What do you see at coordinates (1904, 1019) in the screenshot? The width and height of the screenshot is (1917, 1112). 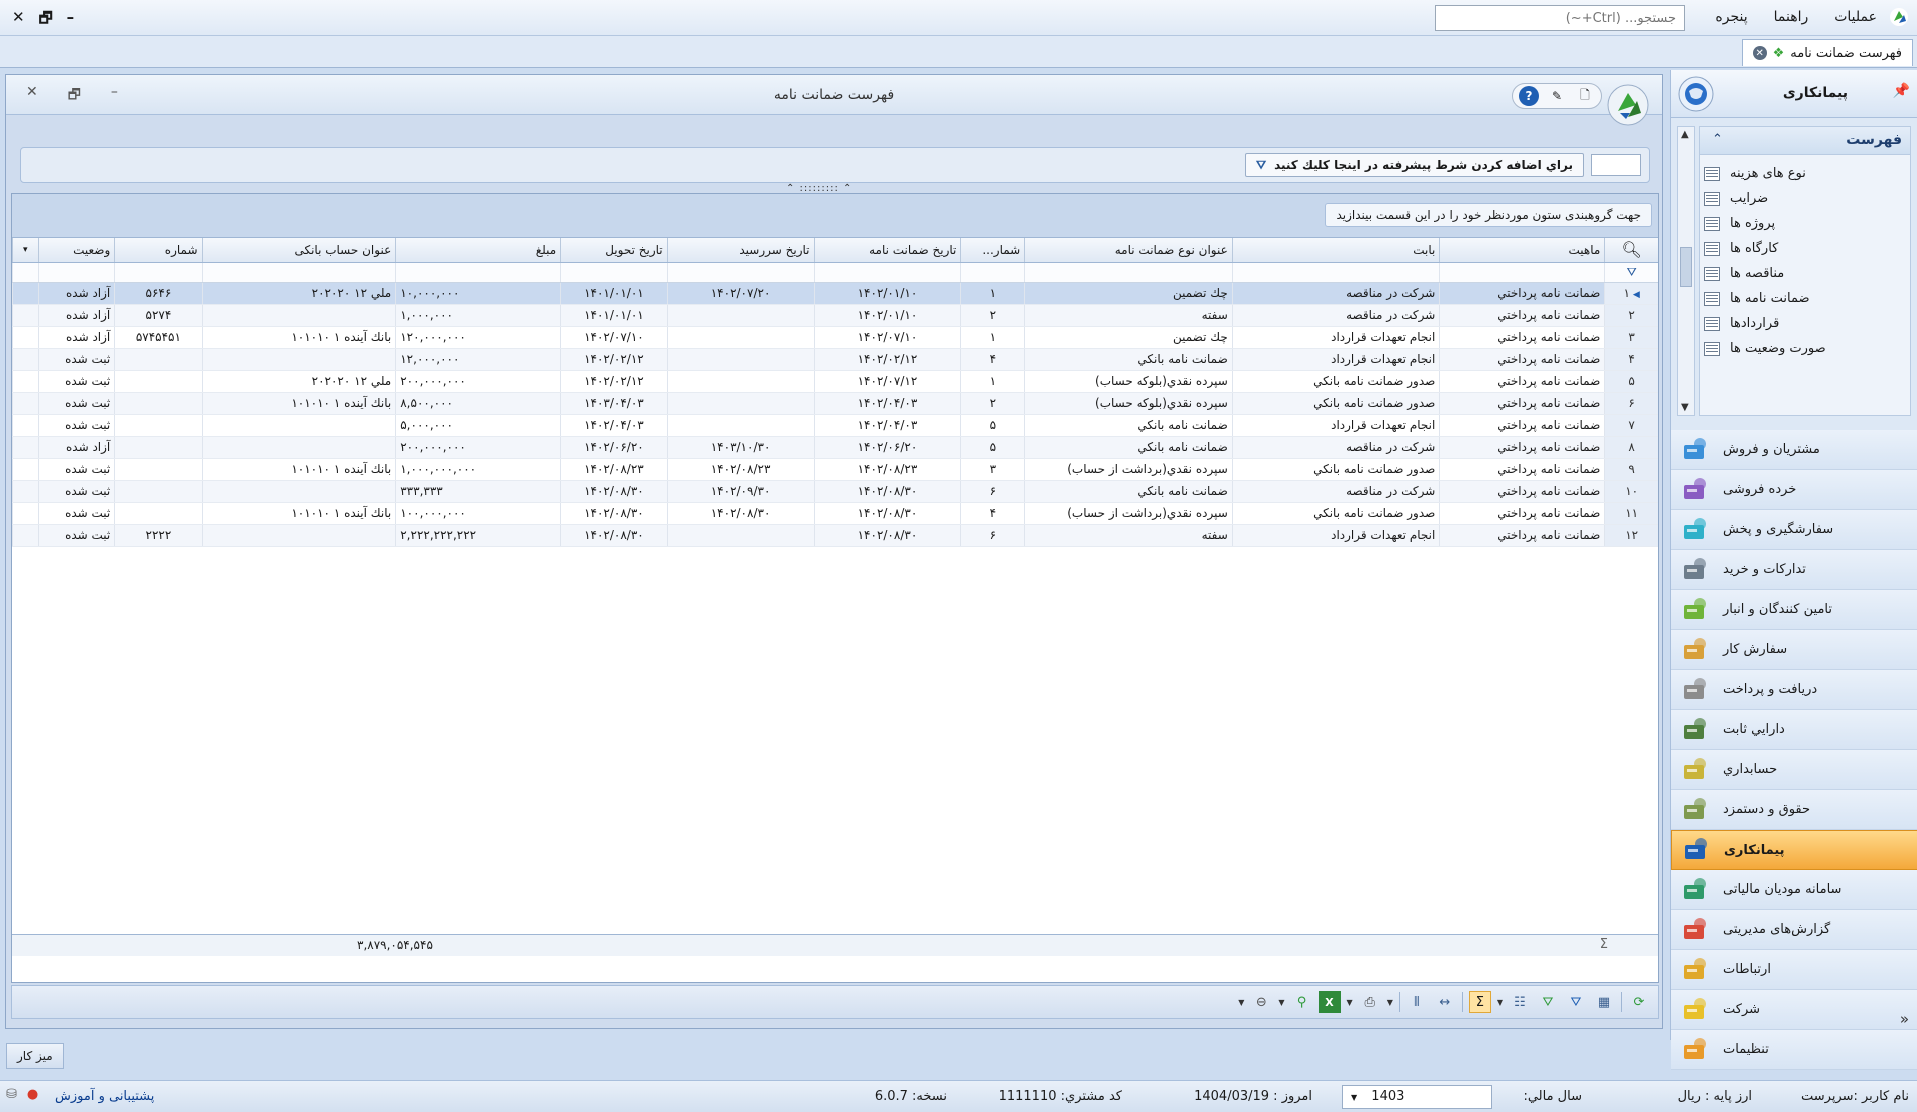 I see `expand-pane-icon: »` at bounding box center [1904, 1019].